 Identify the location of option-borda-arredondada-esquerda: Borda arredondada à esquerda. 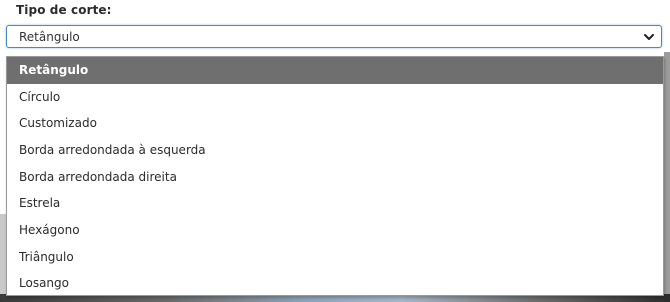
(335, 150).